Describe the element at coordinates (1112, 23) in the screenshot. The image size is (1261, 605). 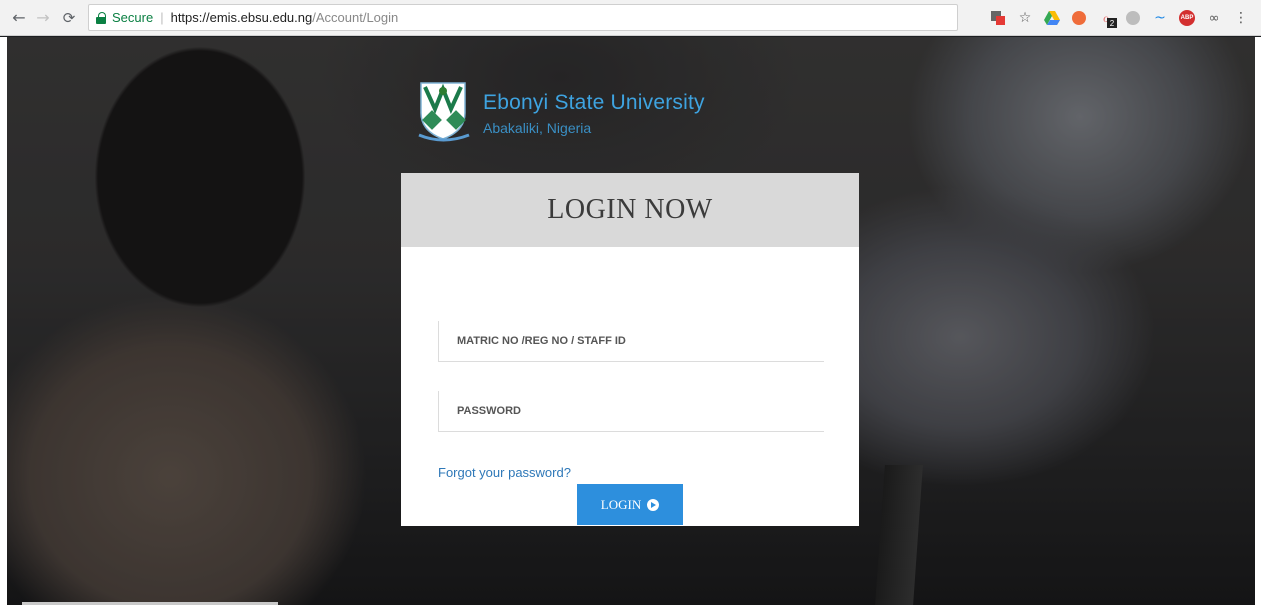
I see `extension-badge: 2` at that location.